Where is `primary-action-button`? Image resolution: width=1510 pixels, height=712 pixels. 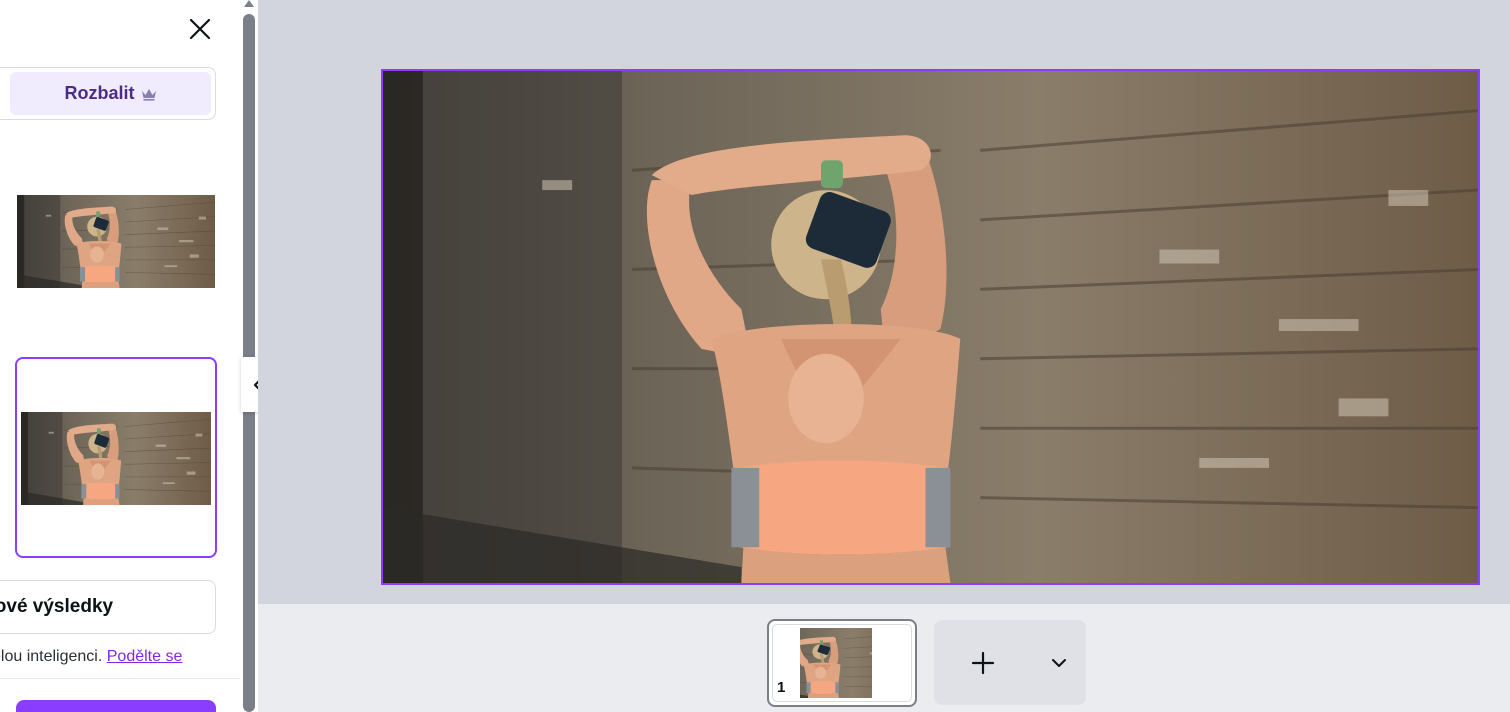
primary-action-button is located at coordinates (116, 706).